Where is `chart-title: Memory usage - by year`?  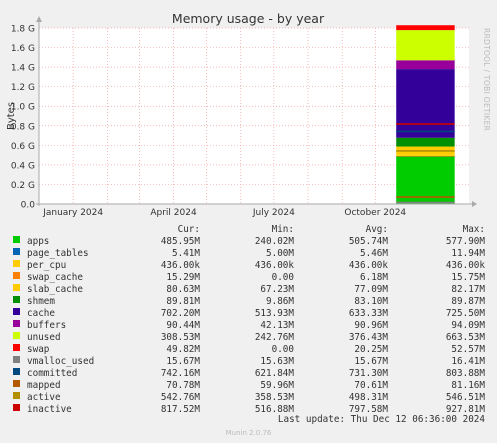 chart-title: Memory usage - by year is located at coordinates (248, 18).